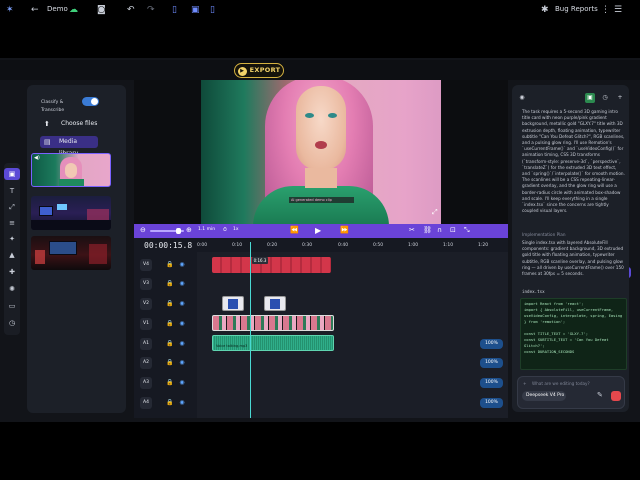 The width and height of the screenshot is (640, 480). I want to click on audio-level-value: 100%, so click(491, 362).